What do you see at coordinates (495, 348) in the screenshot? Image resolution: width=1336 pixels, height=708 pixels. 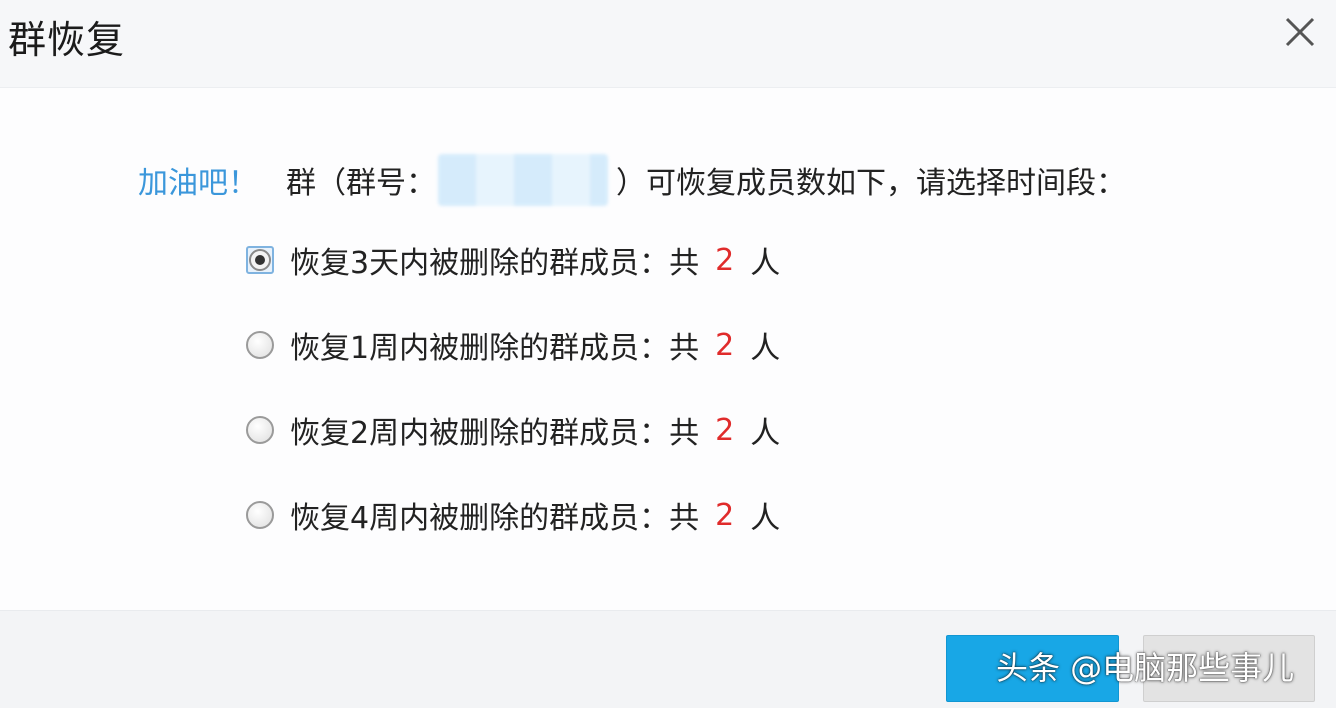 I see `option-label: 恢复1周内被删除的群成员：共` at bounding box center [495, 348].